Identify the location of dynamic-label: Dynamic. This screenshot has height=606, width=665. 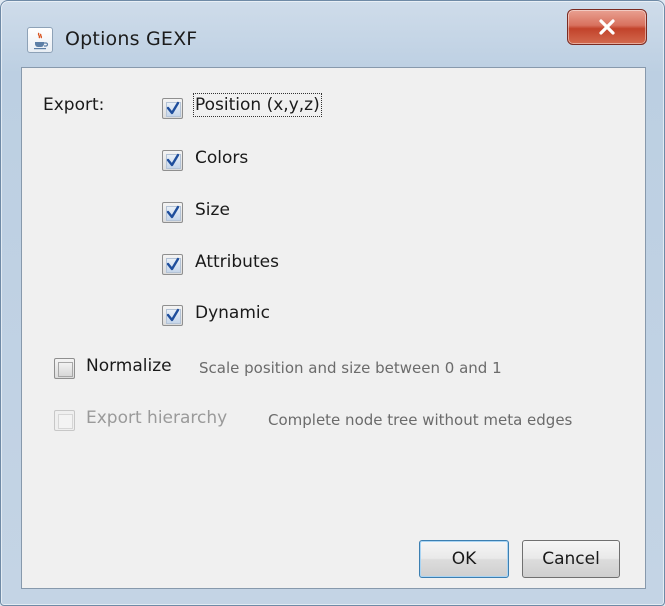
(232, 313).